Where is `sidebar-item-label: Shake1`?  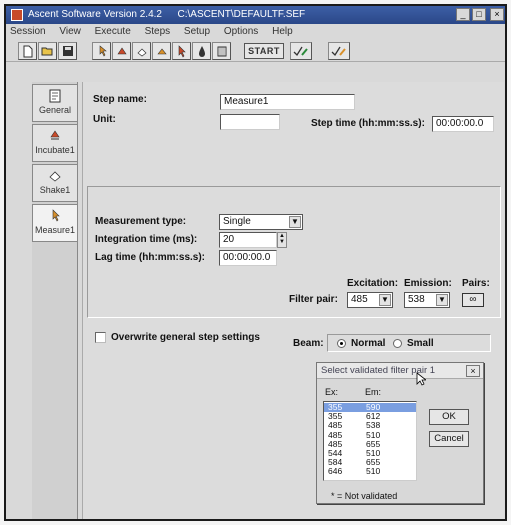
sidebar-item-label: Shake1 is located at coordinates (55, 190).